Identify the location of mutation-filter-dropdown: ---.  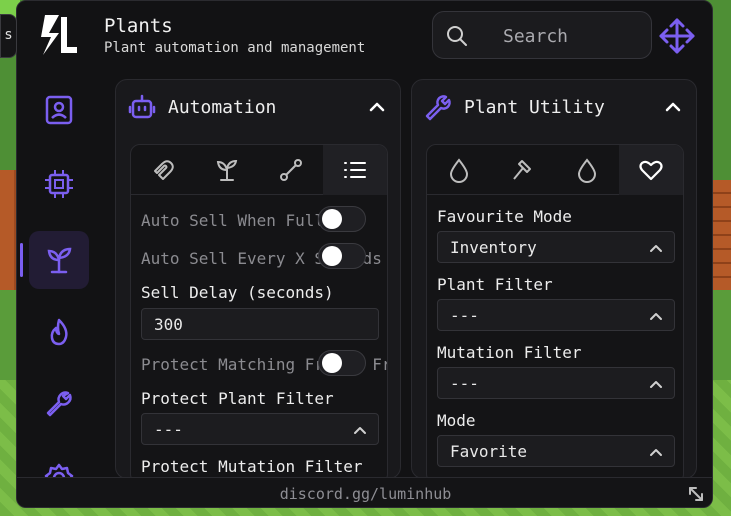
(556, 383).